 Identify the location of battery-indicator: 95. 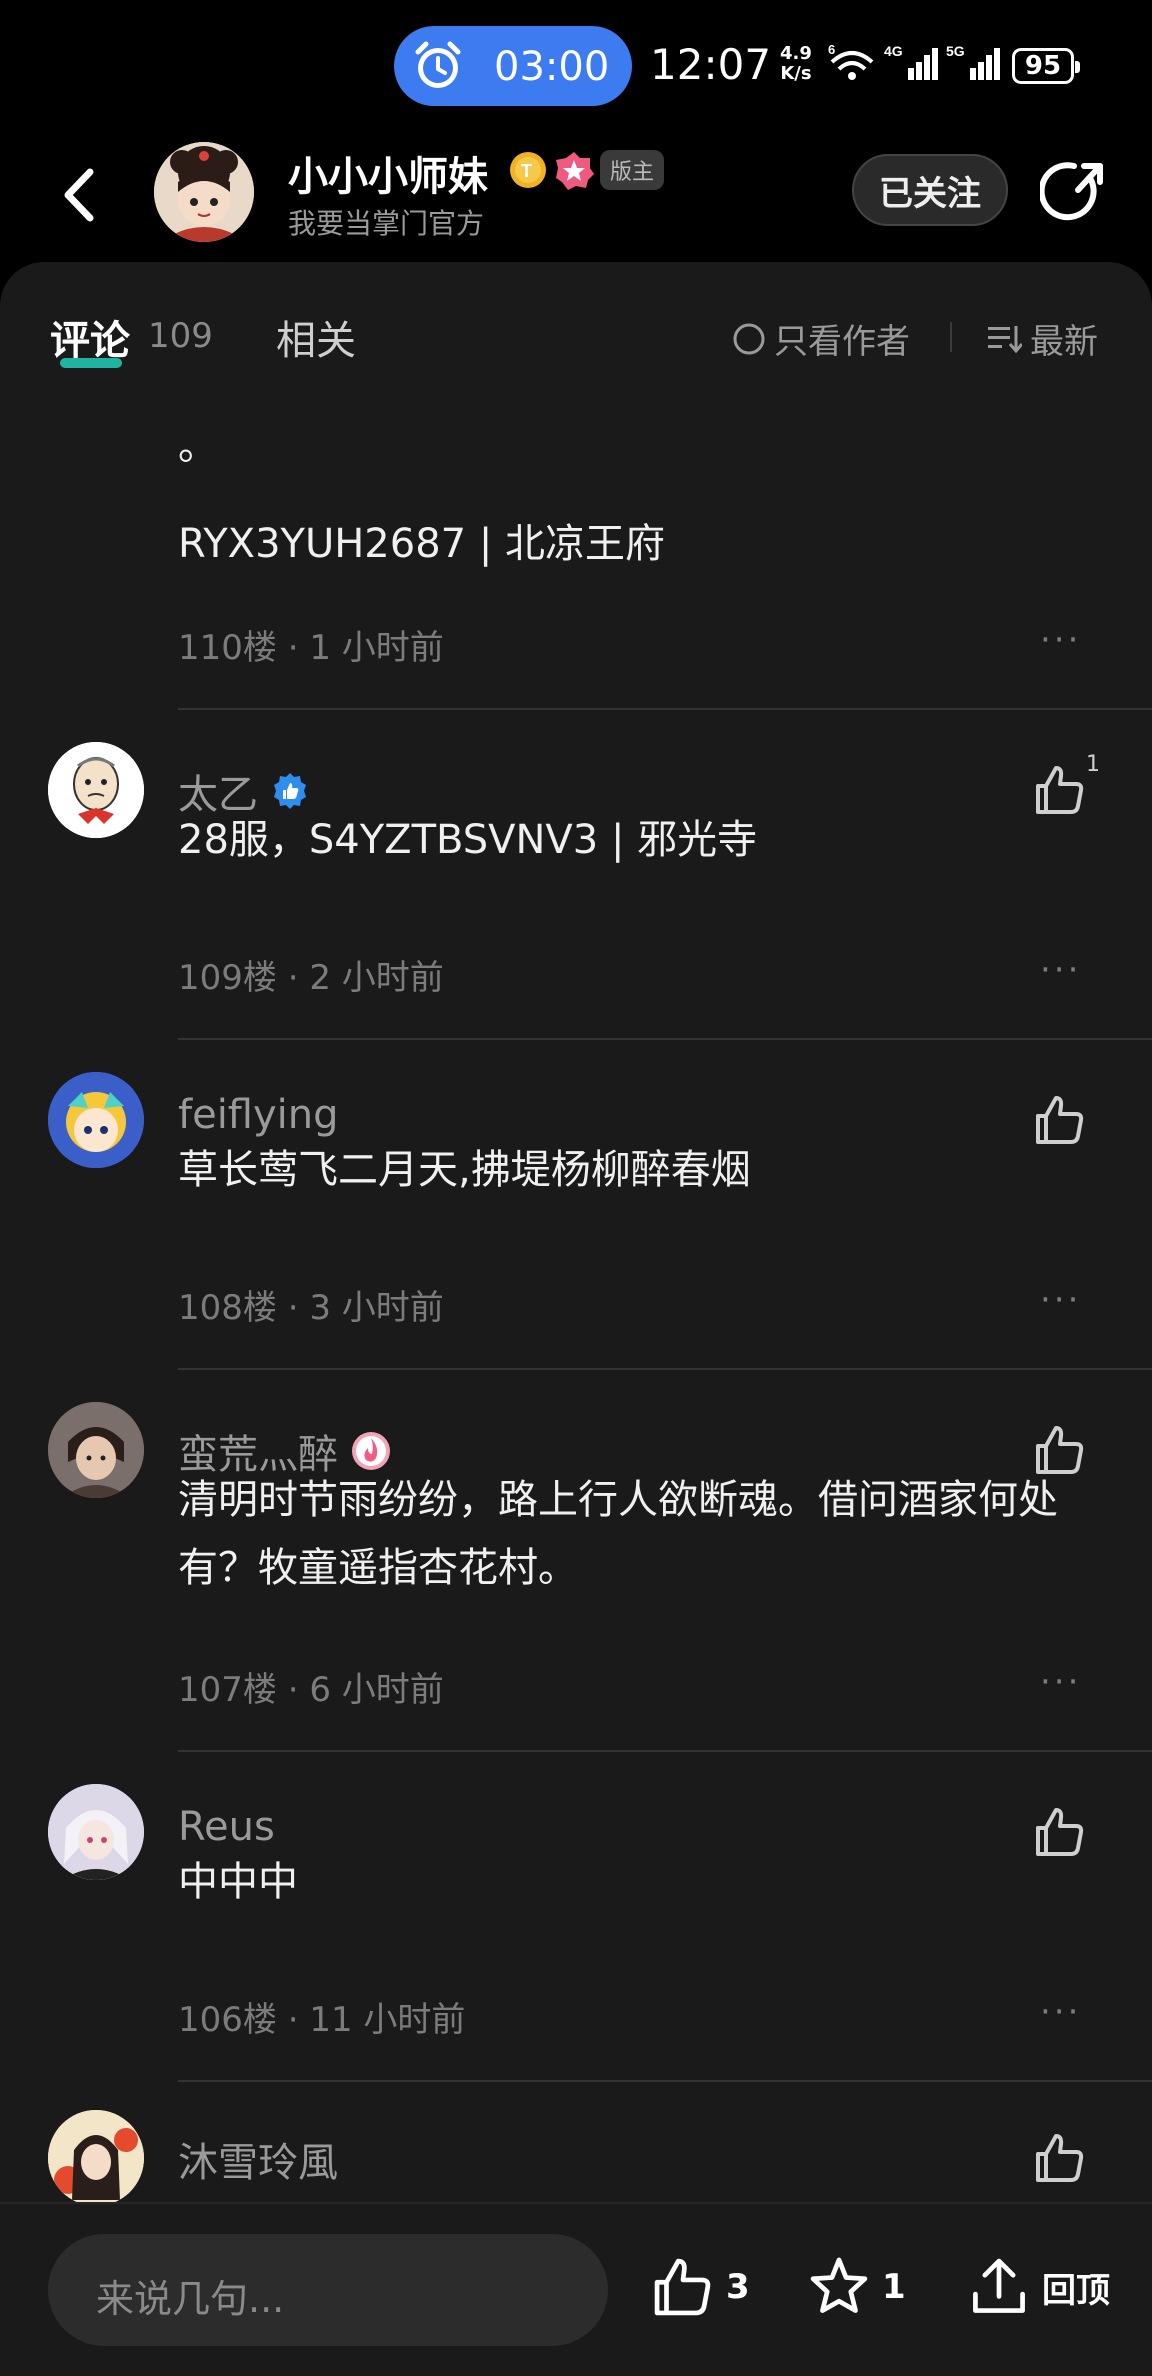
(1046, 66).